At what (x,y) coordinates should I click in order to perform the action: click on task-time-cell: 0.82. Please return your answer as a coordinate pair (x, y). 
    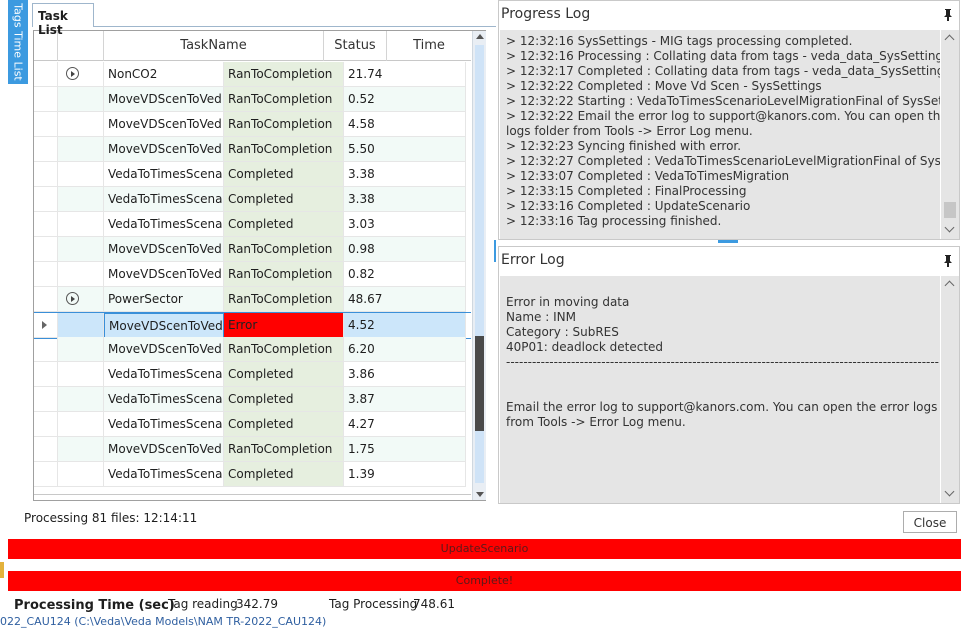
    Looking at the image, I should click on (405, 274).